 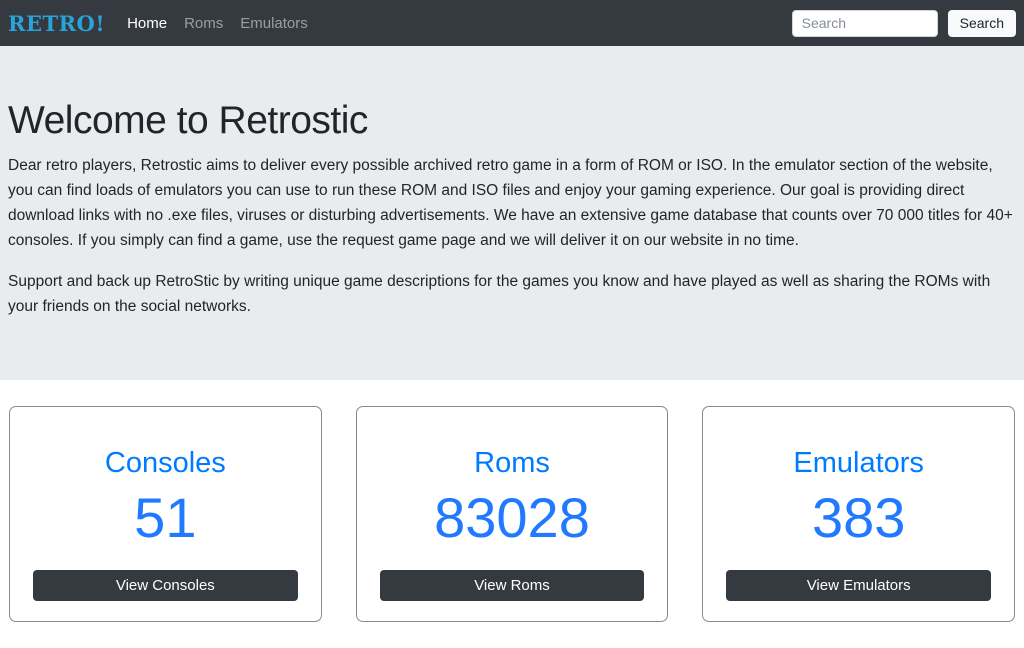 What do you see at coordinates (512, 23) in the screenshot?
I see `top-navbar: RETRO! Home Roms Emulators Search` at bounding box center [512, 23].